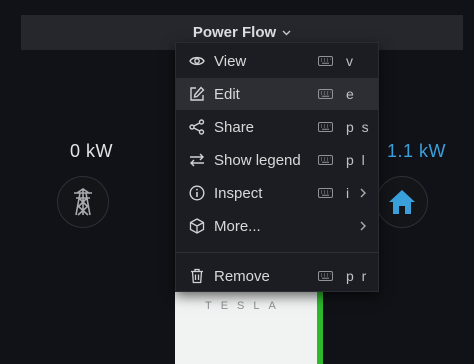 This screenshot has width=474, height=364. Describe the element at coordinates (197, 61) in the screenshot. I see `eye-icon` at that location.